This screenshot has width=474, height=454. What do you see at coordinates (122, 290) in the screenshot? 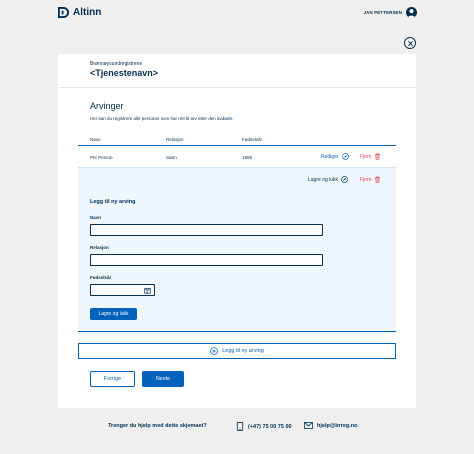
I see `fodselsar-input` at bounding box center [122, 290].